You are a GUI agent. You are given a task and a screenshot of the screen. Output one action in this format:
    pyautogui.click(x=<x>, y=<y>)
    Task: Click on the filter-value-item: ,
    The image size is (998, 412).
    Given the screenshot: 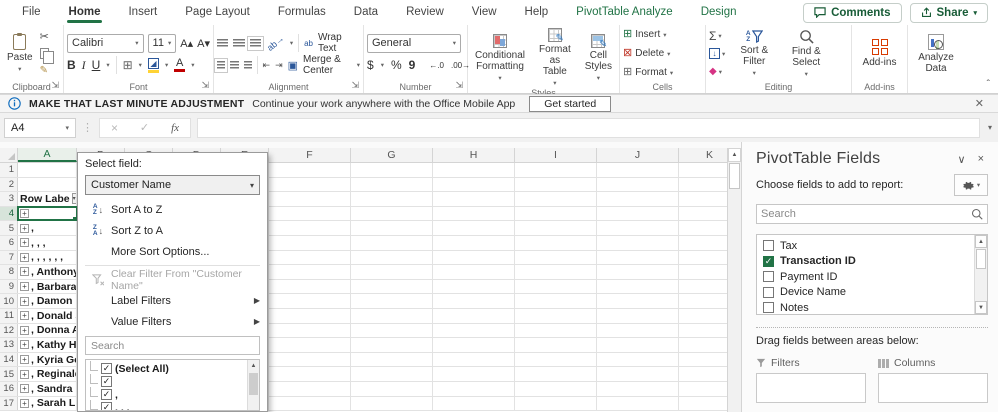 What is the action you would take?
    pyautogui.click(x=167, y=393)
    